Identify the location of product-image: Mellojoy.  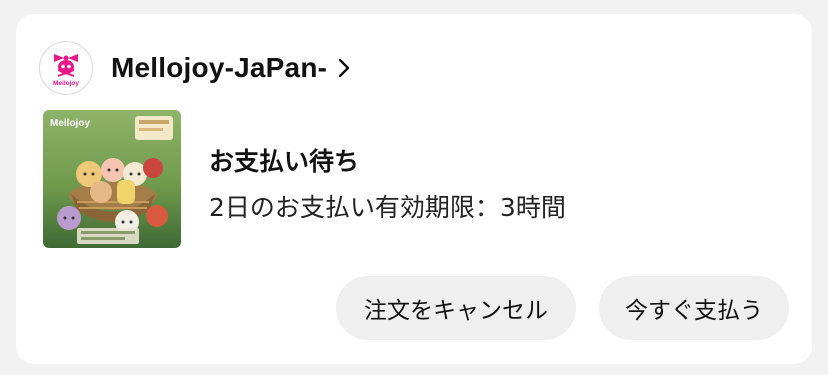
(112, 179).